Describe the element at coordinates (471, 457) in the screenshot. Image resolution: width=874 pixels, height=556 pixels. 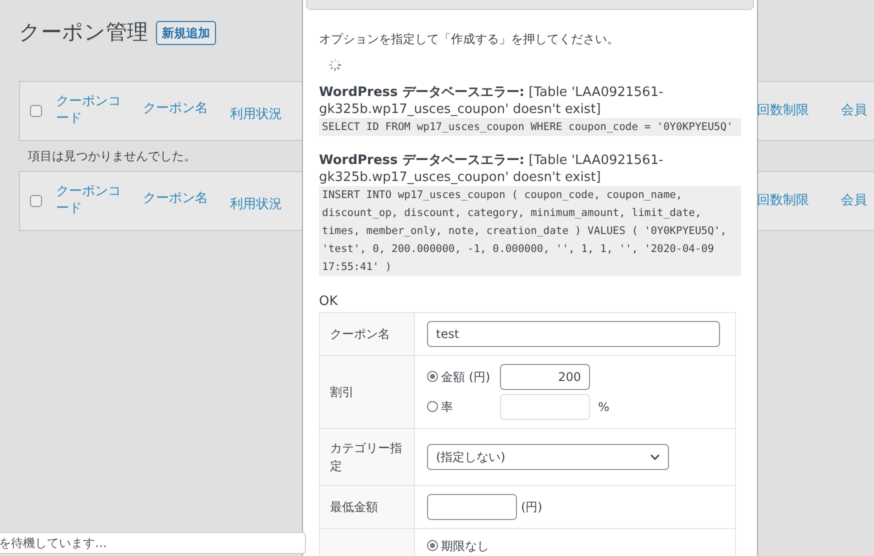
I see `select-value: (指定しない)` at that location.